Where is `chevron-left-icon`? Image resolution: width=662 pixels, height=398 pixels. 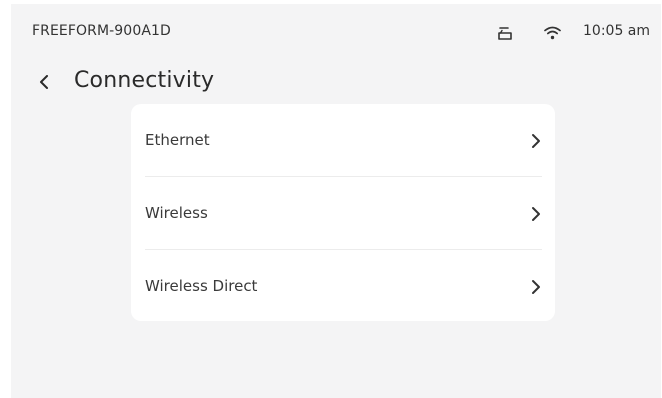
chevron-left-icon is located at coordinates (44, 82).